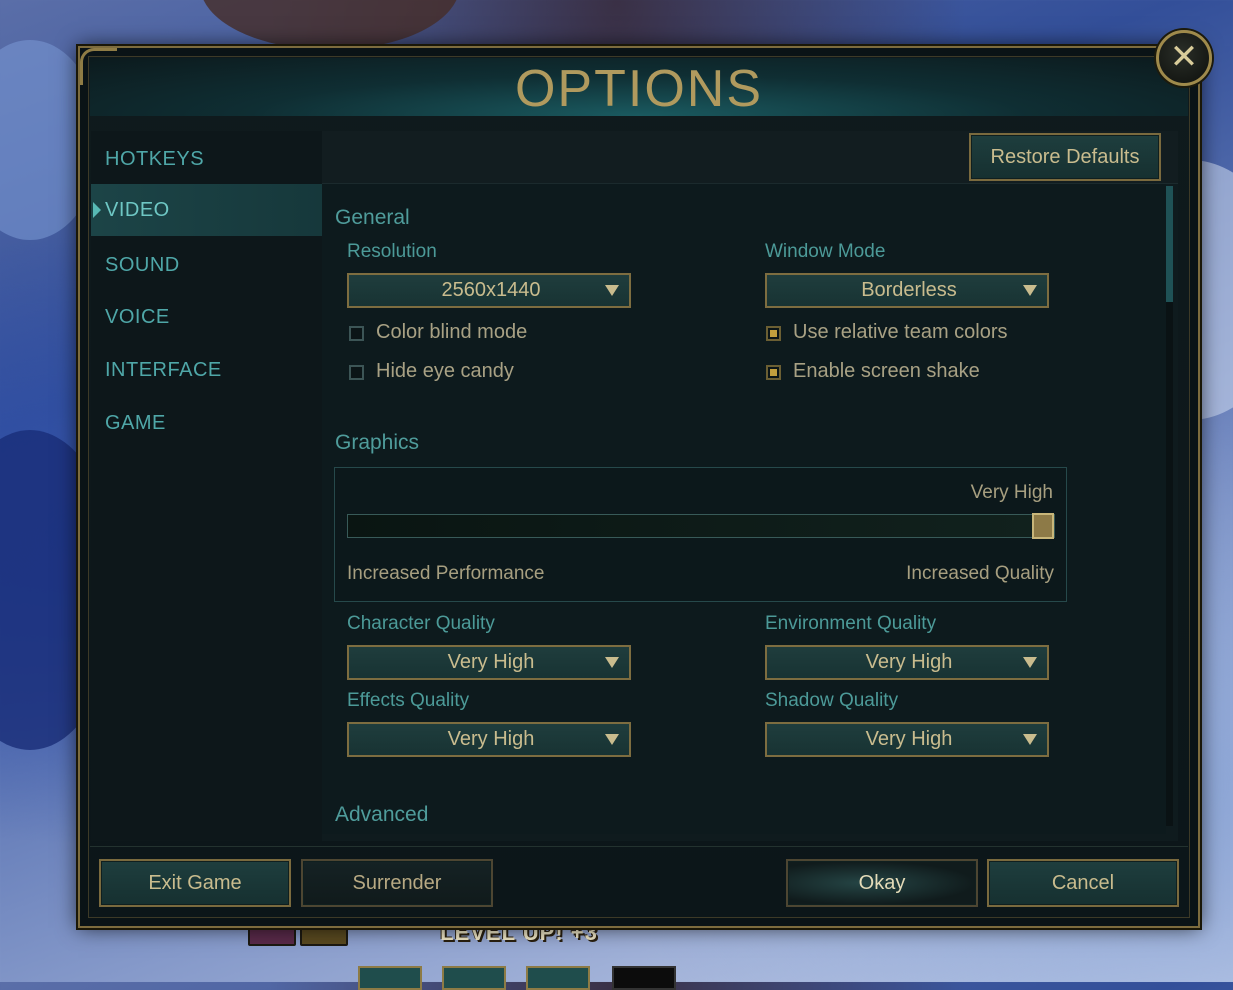 The width and height of the screenshot is (1233, 990). Describe the element at coordinates (446, 573) in the screenshot. I see `increased-performance-label: Increased Performance` at that location.